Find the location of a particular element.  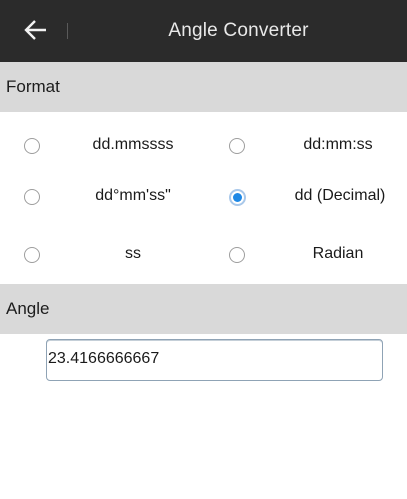

format-section-header: Format is located at coordinates (203, 87).